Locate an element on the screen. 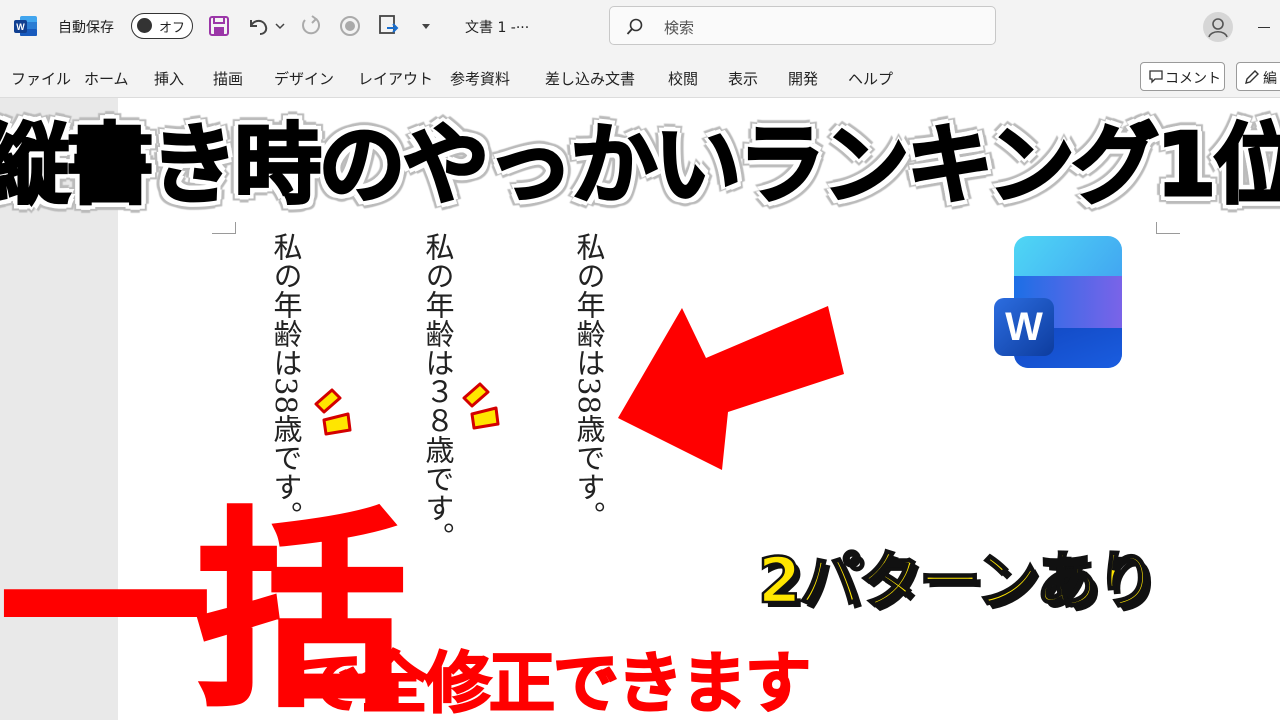  record-button is located at coordinates (350, 26).